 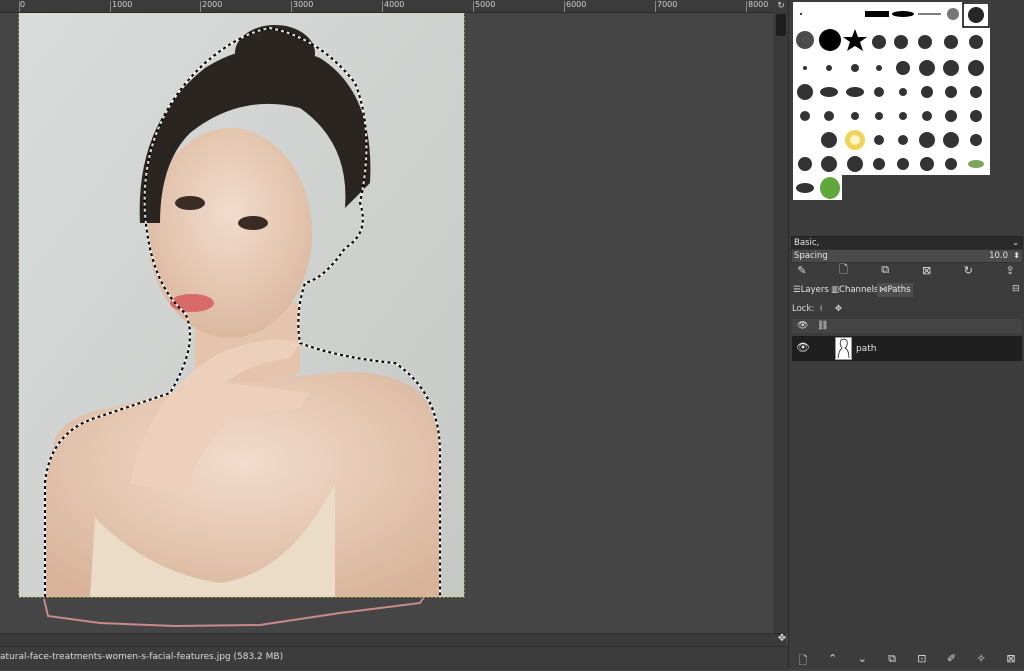 I want to click on ruler-label: 2000, so click(x=212, y=4).